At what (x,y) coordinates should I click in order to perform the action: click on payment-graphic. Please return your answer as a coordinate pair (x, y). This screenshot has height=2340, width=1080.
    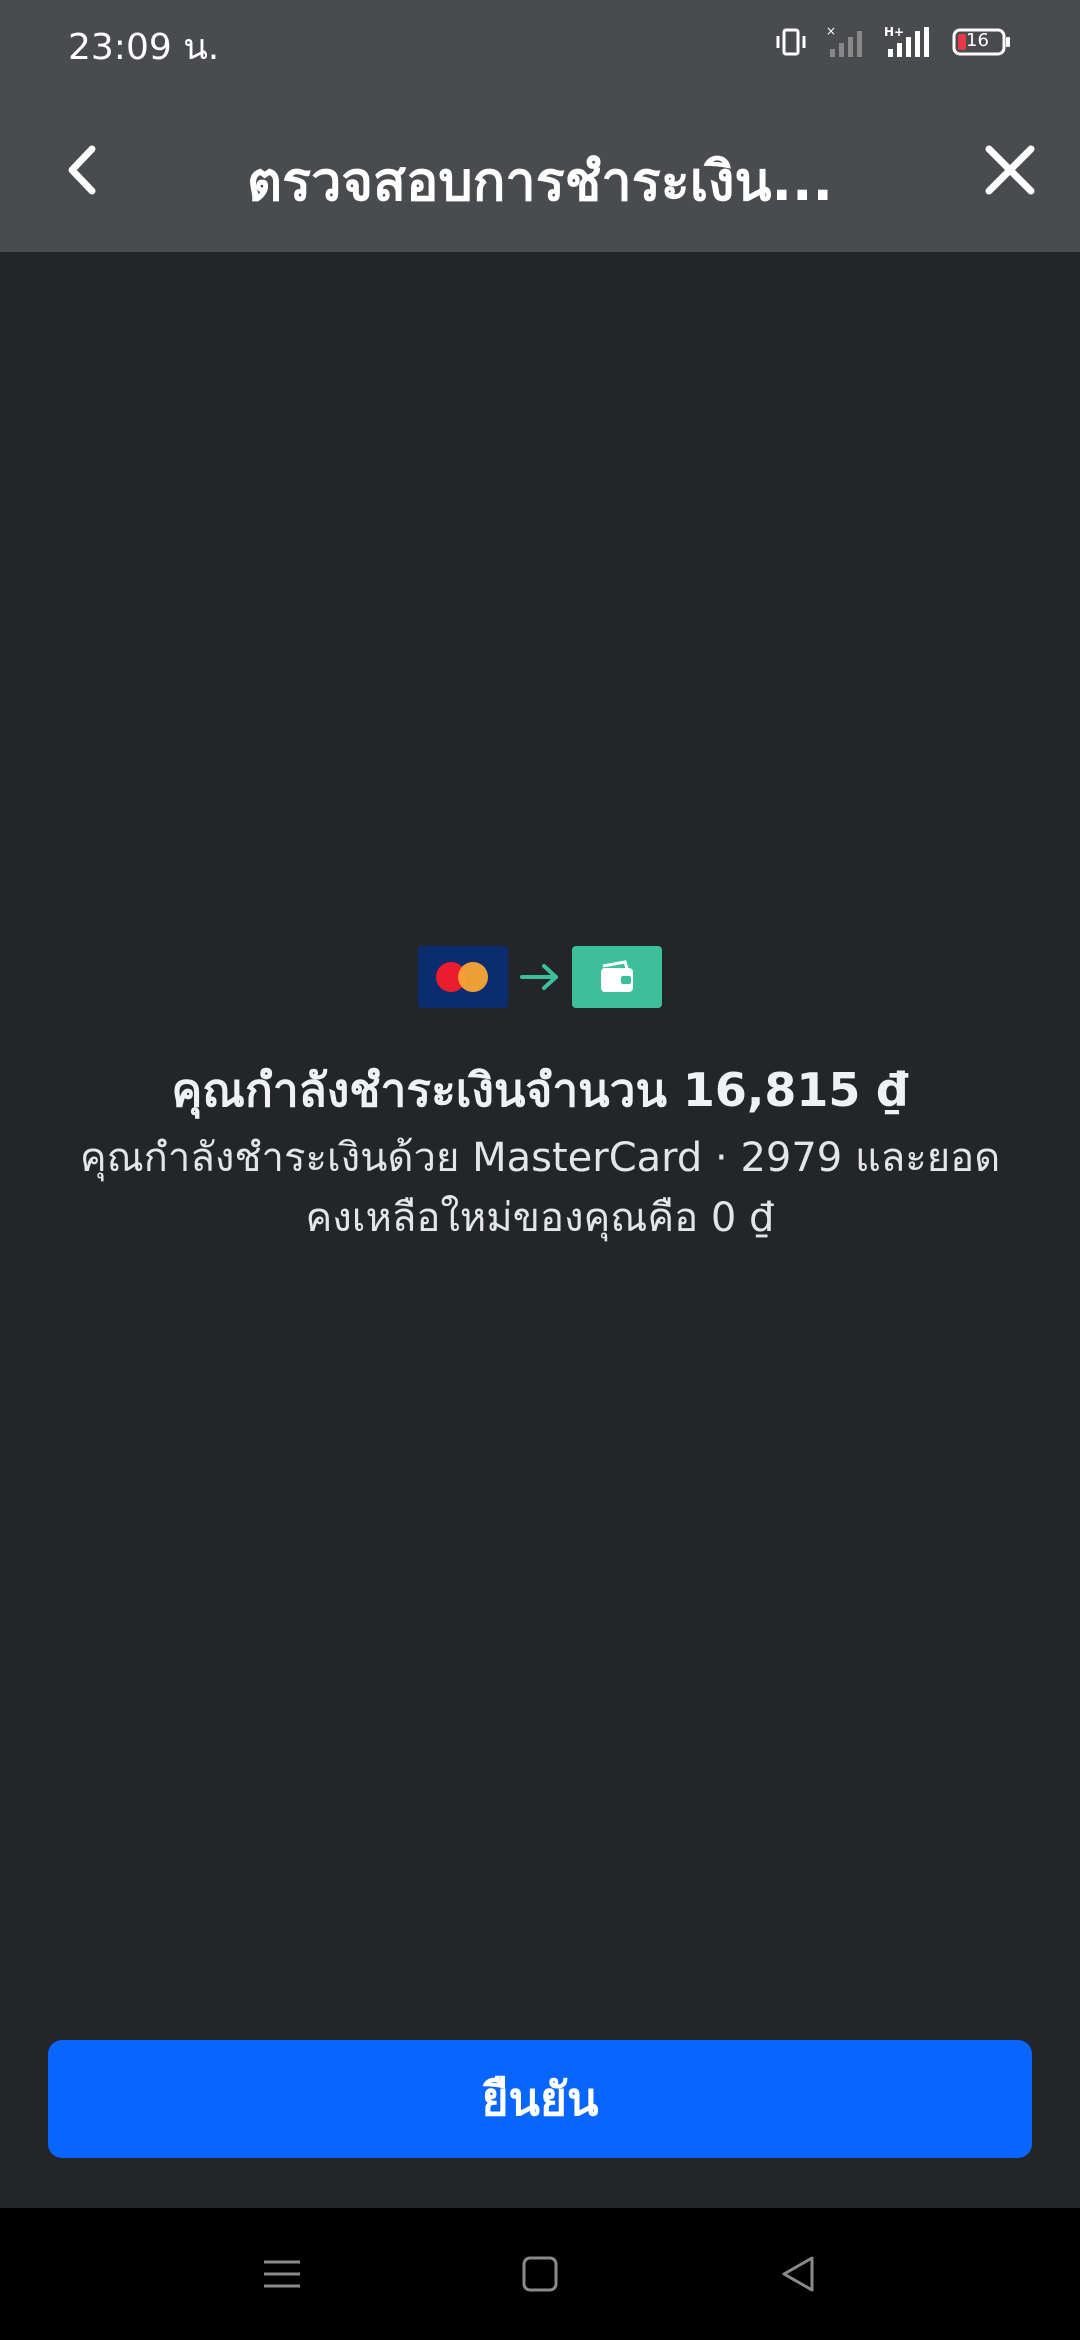
    Looking at the image, I should click on (540, 977).